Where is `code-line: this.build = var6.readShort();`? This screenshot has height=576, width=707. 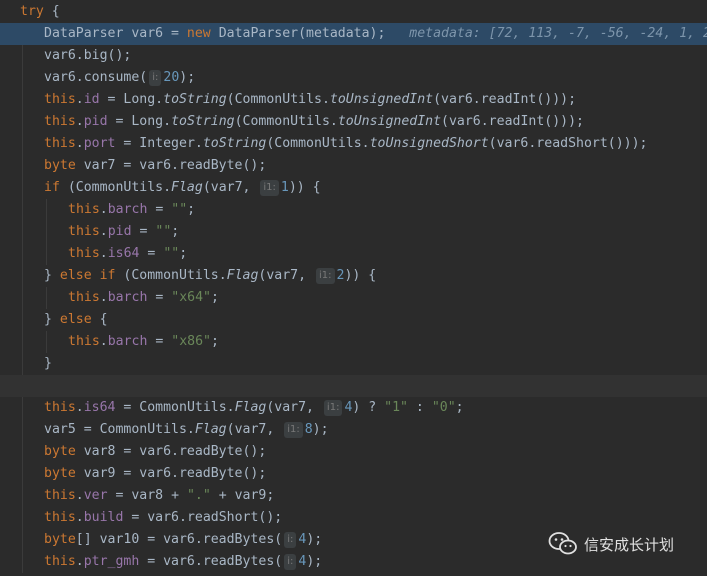
code-line: this.build = var6.readShort(); is located at coordinates (353, 518).